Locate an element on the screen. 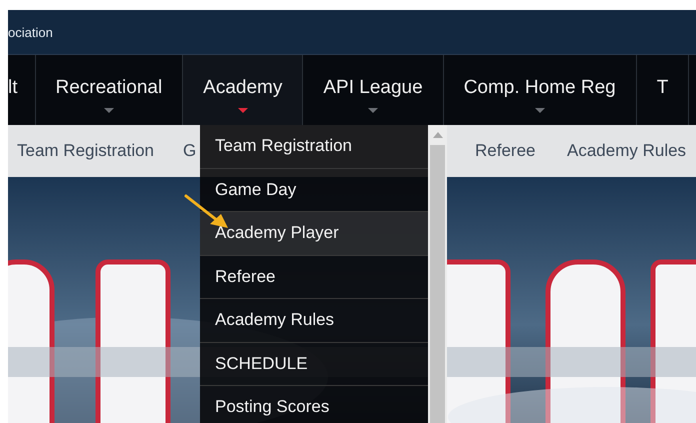 This screenshot has width=696, height=423. dropdown-item: Game Day is located at coordinates (314, 190).